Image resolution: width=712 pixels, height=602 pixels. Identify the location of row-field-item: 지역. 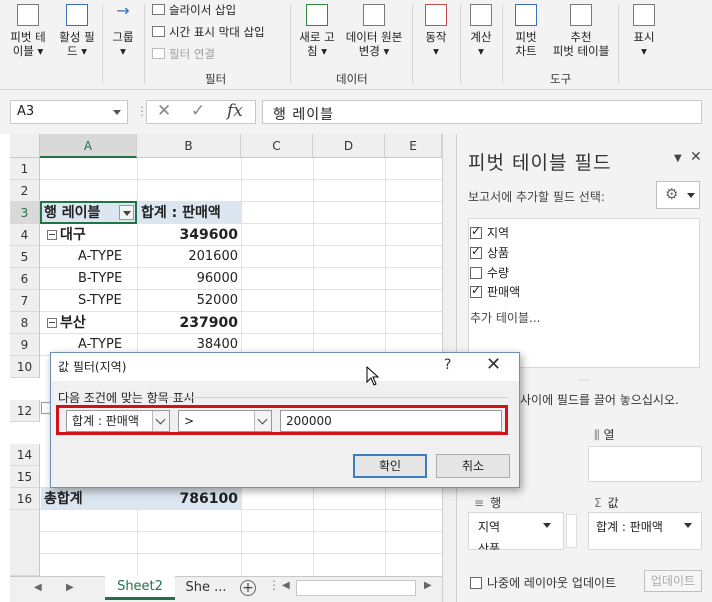
(489, 526).